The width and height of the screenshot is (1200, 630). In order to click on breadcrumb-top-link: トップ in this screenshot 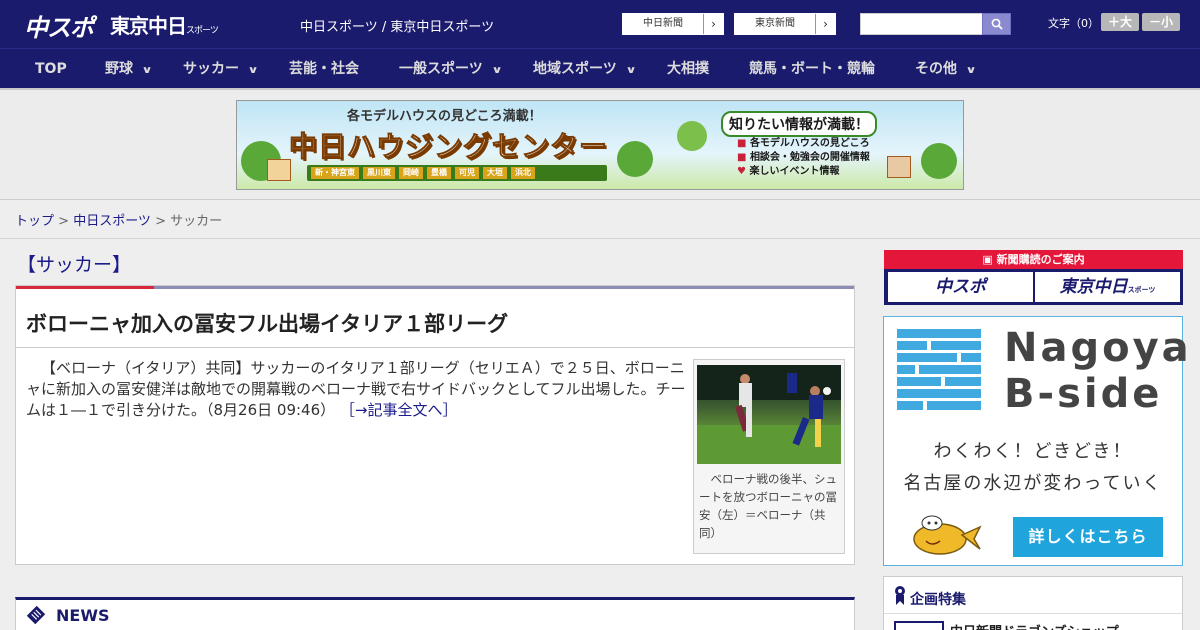, I will do `click(34, 221)`.